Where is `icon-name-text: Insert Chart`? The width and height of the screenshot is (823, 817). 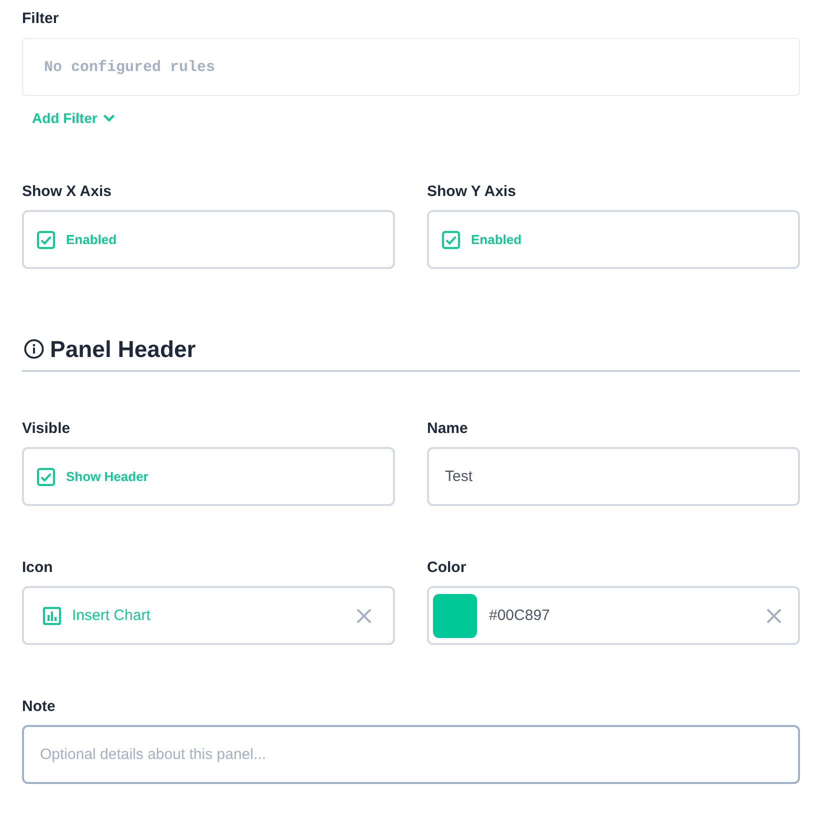 icon-name-text: Insert Chart is located at coordinates (112, 615).